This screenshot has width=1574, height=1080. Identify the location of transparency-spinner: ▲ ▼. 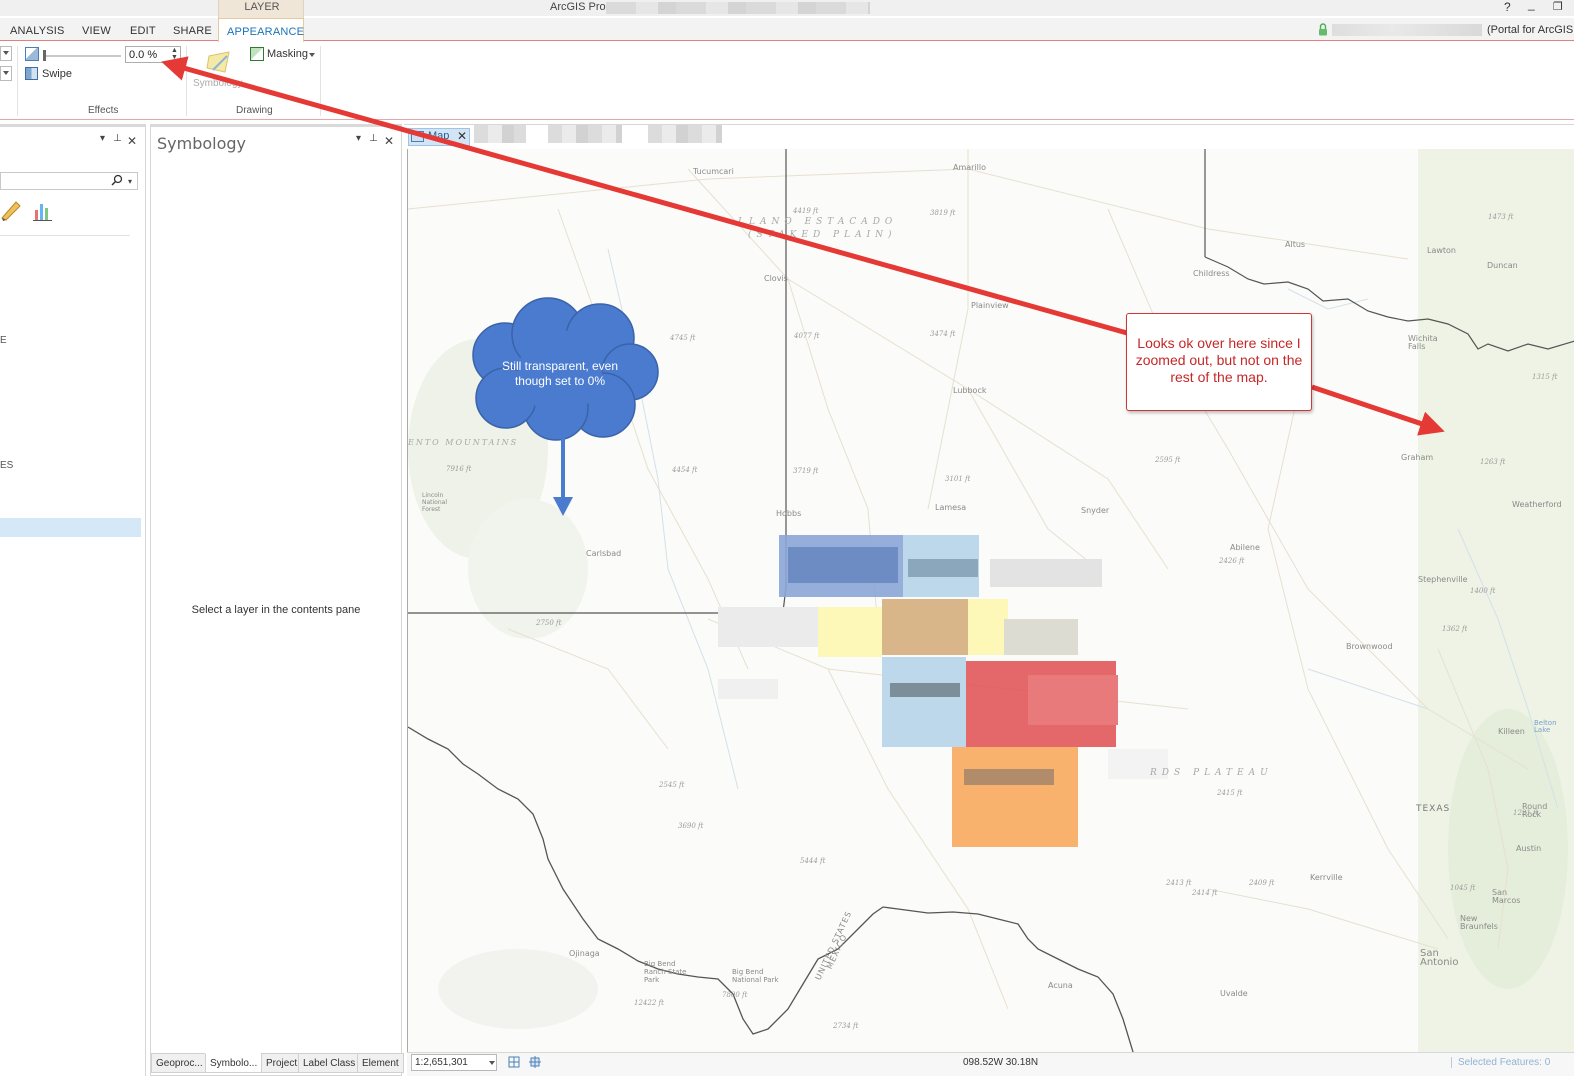
(174, 54).